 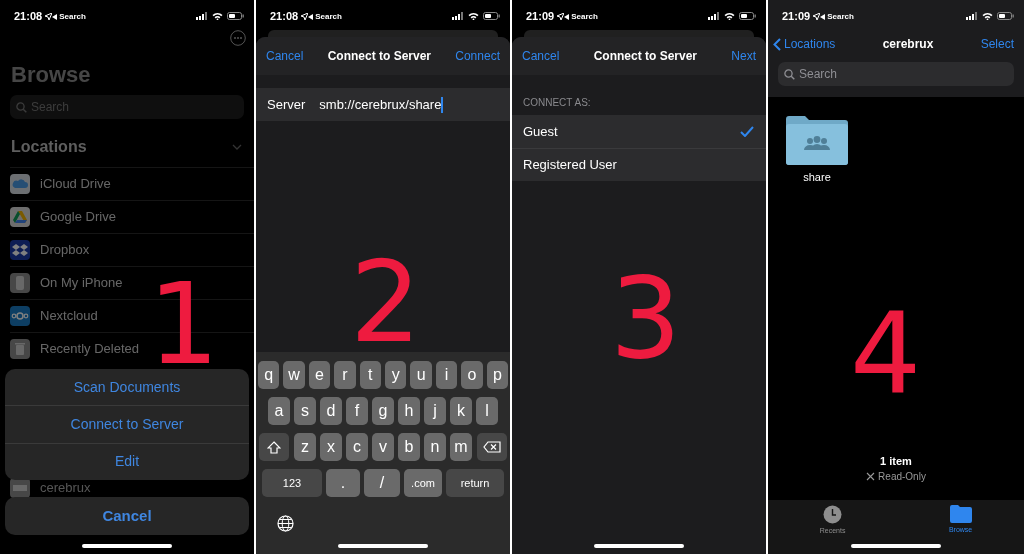 What do you see at coordinates (20, 184) in the screenshot?
I see `cloud-icon` at bounding box center [20, 184].